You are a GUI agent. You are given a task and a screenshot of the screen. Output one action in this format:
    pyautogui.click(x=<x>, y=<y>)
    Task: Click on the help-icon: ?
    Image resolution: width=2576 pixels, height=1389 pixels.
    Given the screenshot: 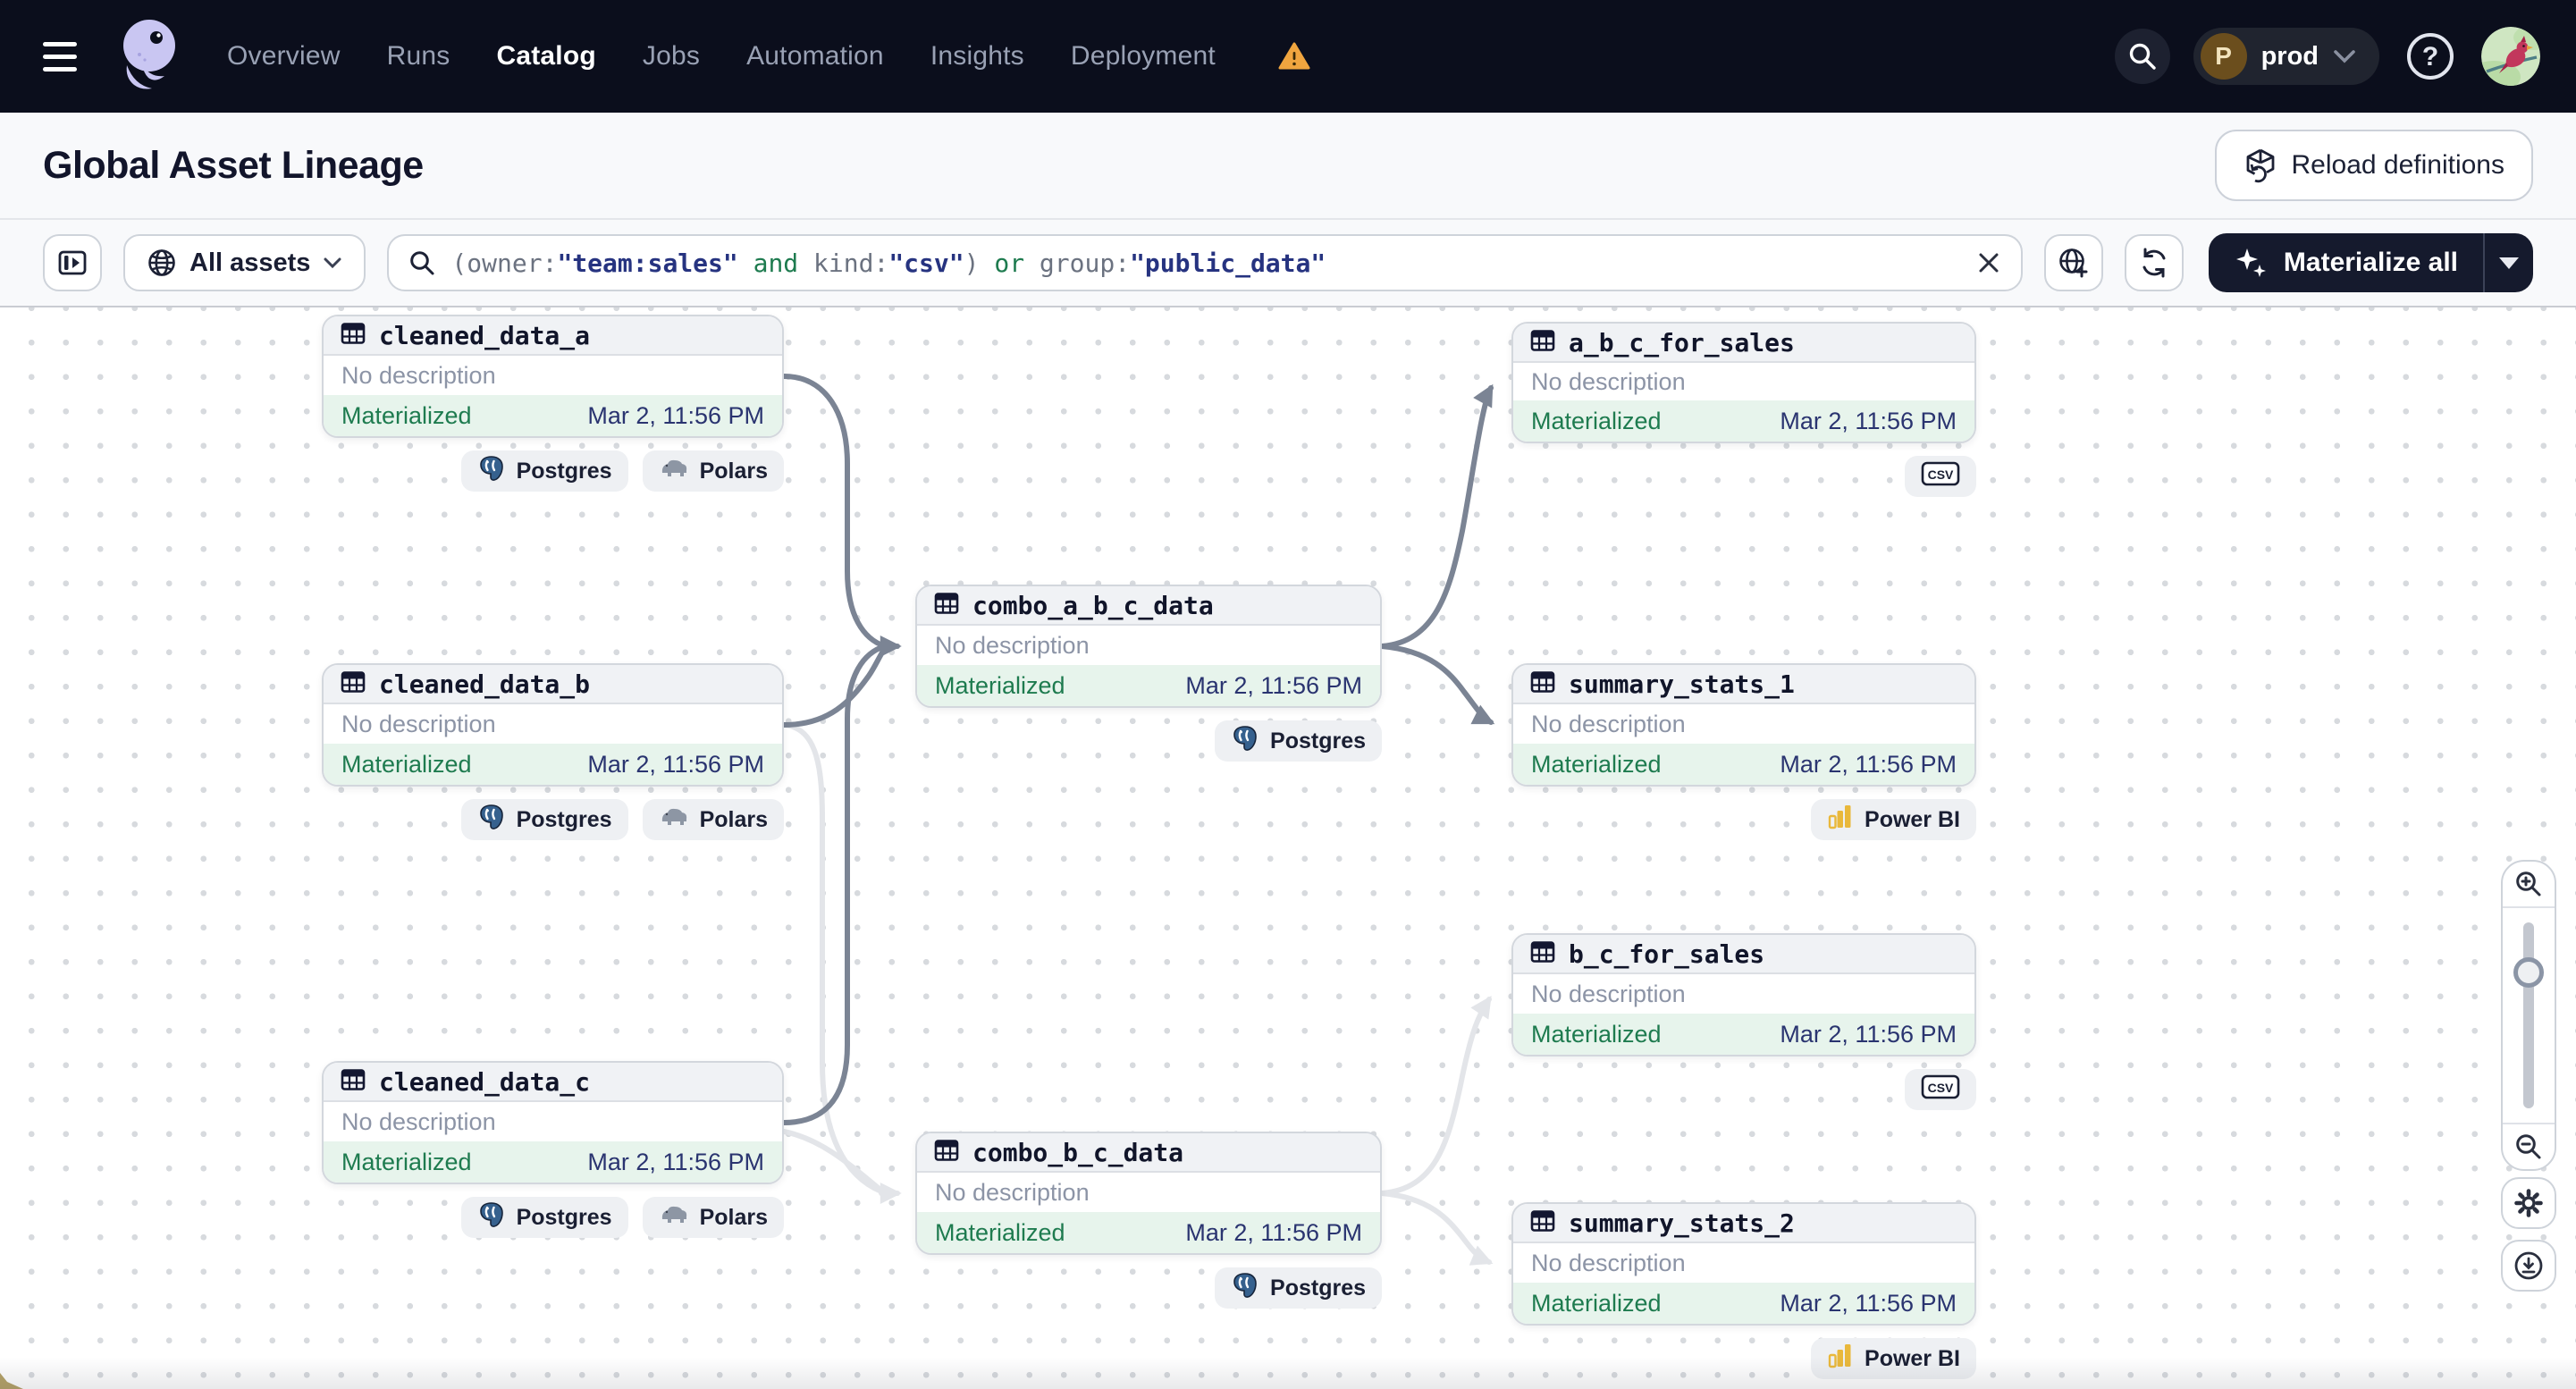 What is the action you would take?
    pyautogui.click(x=2431, y=56)
    